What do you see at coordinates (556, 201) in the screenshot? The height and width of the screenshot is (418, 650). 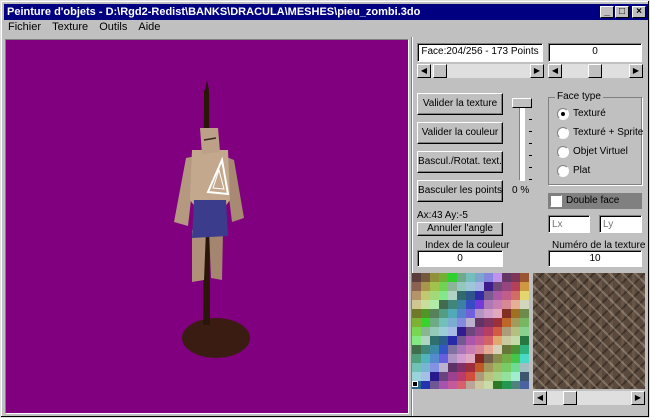 I see `double-face-checkbox` at bounding box center [556, 201].